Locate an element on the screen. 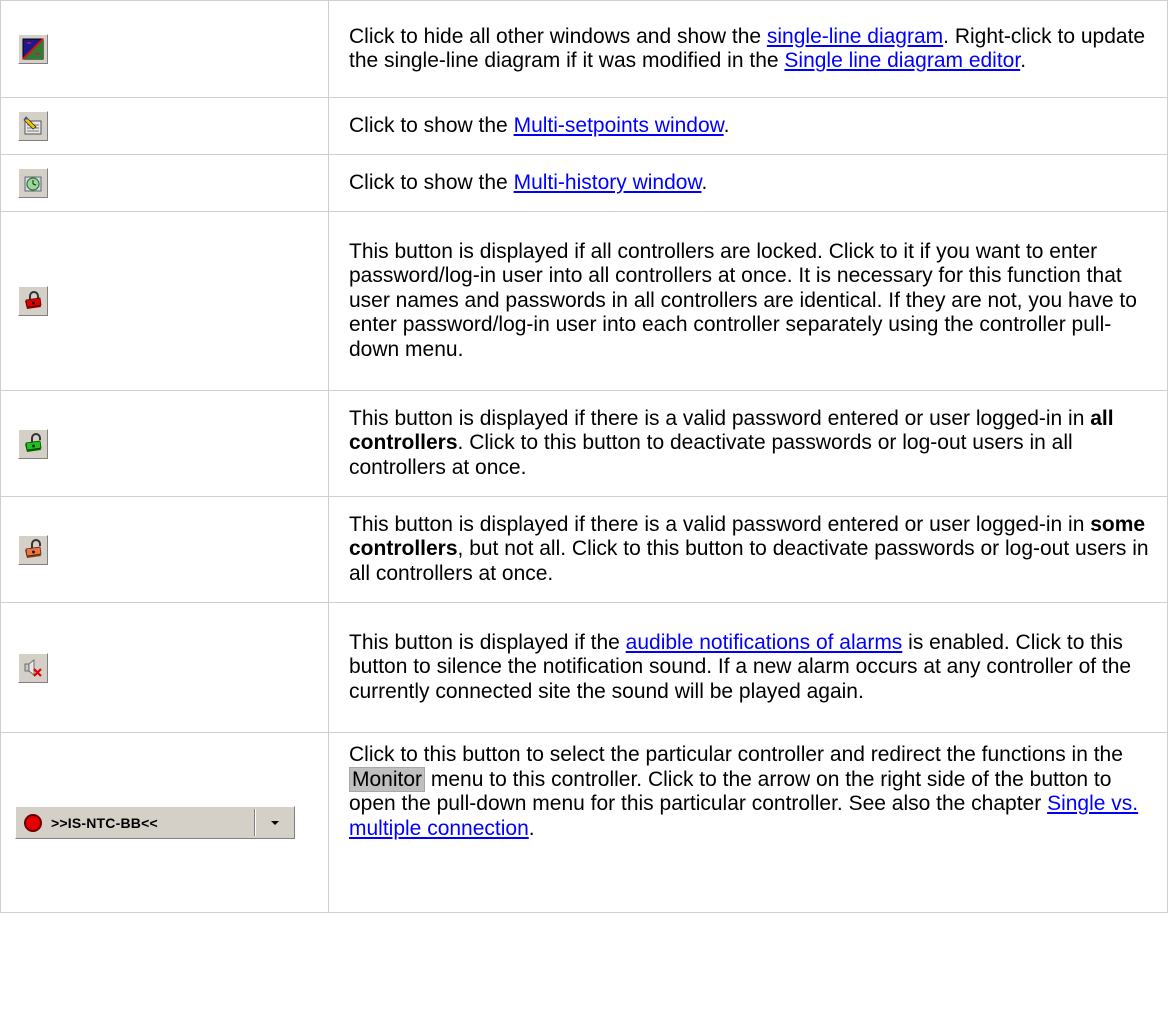  login-all-button is located at coordinates (33, 301).